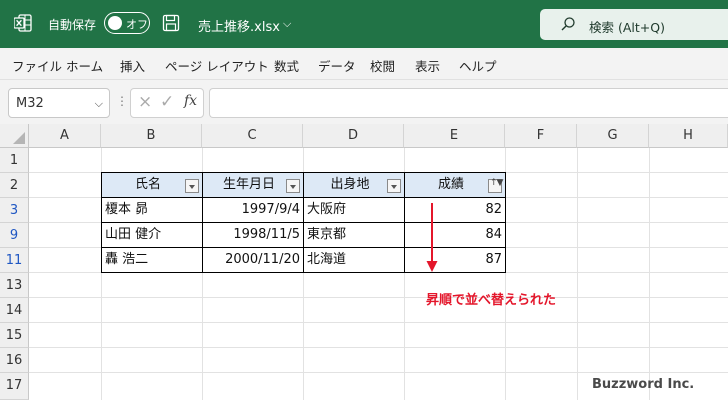 Image resolution: width=728 pixels, height=400 pixels. I want to click on table-cell: 82, so click(455, 210).